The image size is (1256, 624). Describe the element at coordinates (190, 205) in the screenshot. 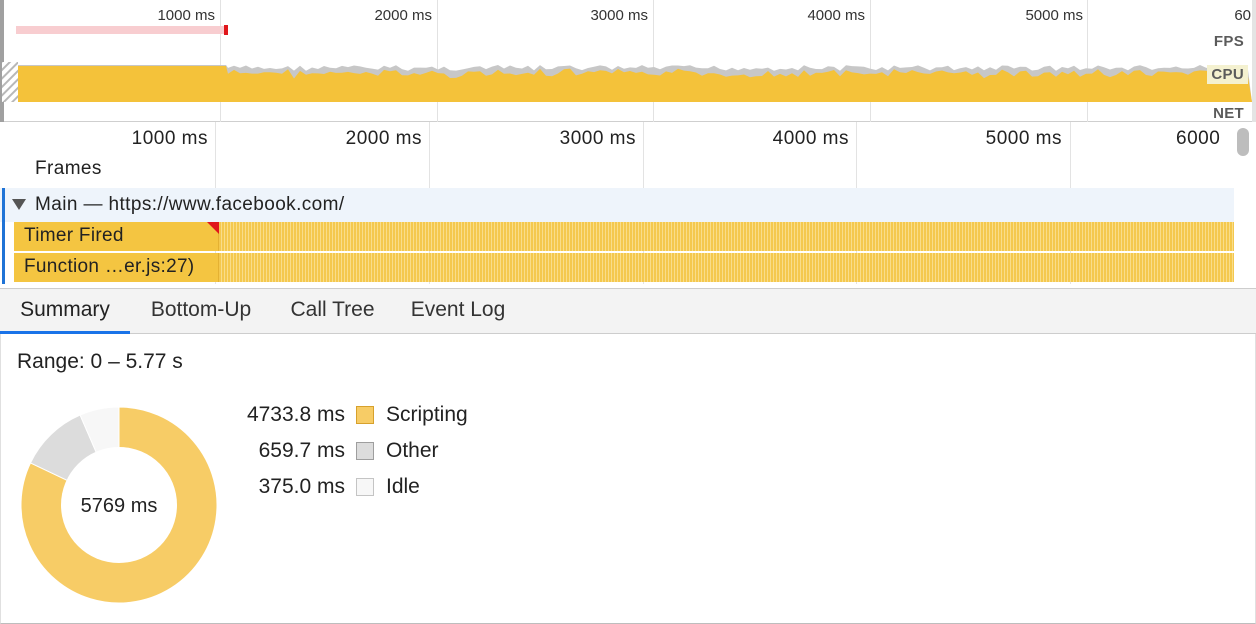

I see `main-thread-label: Main — https://www.facebook.com/` at that location.